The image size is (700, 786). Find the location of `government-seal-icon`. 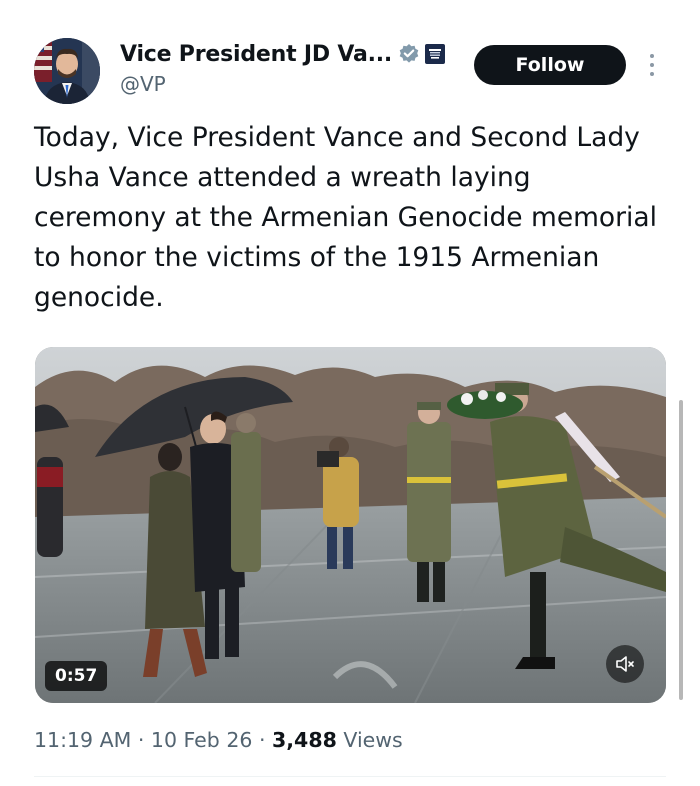

government-seal-icon is located at coordinates (435, 54).